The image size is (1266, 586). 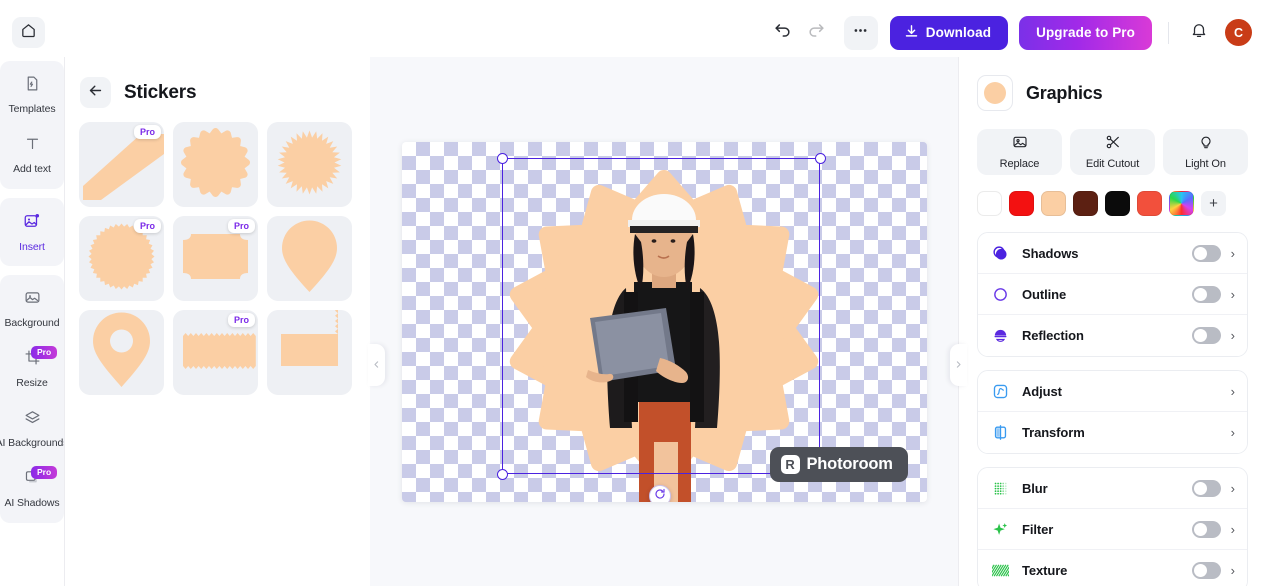 What do you see at coordinates (1045, 570) in the screenshot?
I see `effect-label-texture: Texture` at bounding box center [1045, 570].